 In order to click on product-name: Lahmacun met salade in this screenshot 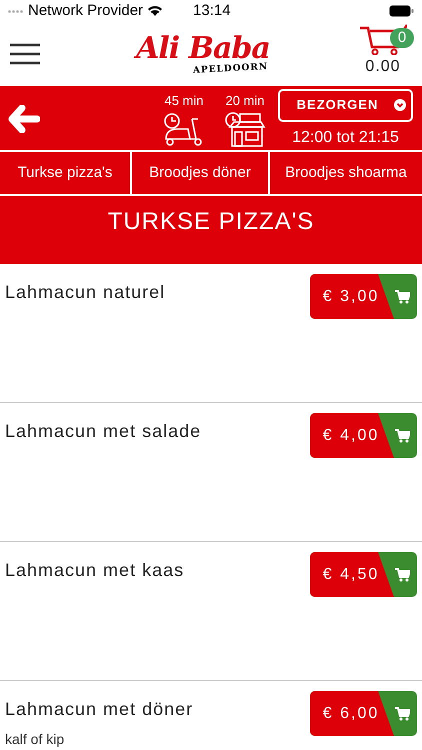, I will do `click(103, 431)`.